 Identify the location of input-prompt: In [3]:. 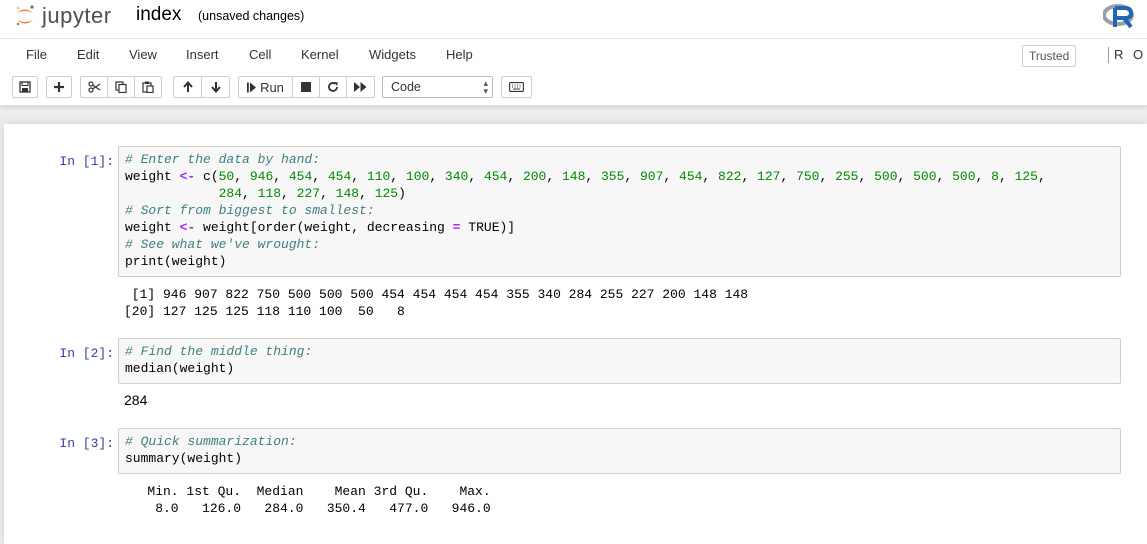
(86, 443).